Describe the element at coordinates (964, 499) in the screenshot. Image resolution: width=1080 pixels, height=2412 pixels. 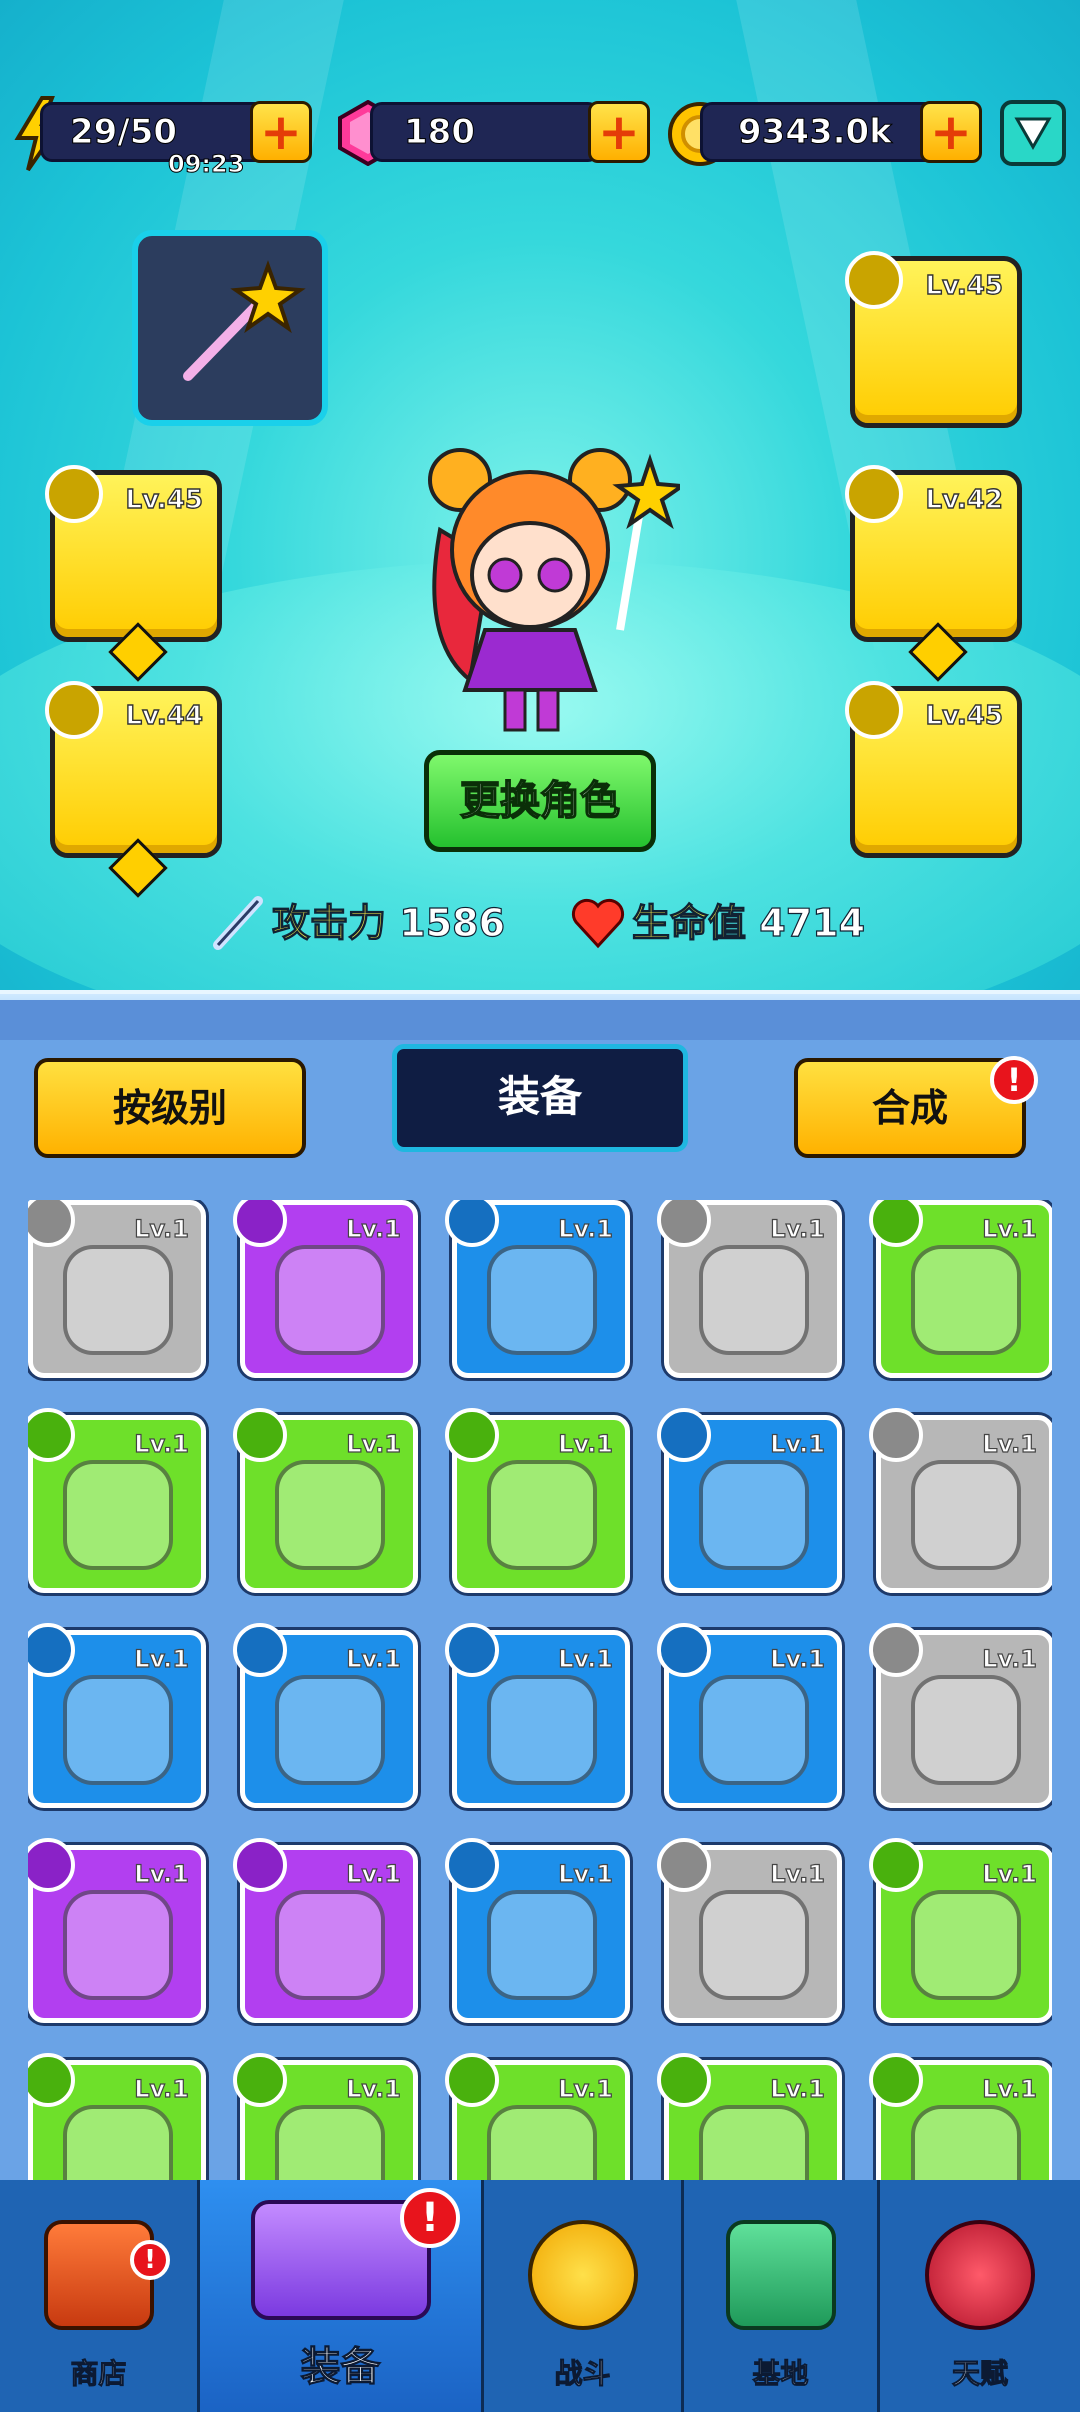
I see `slot-level: Lv.42` at that location.